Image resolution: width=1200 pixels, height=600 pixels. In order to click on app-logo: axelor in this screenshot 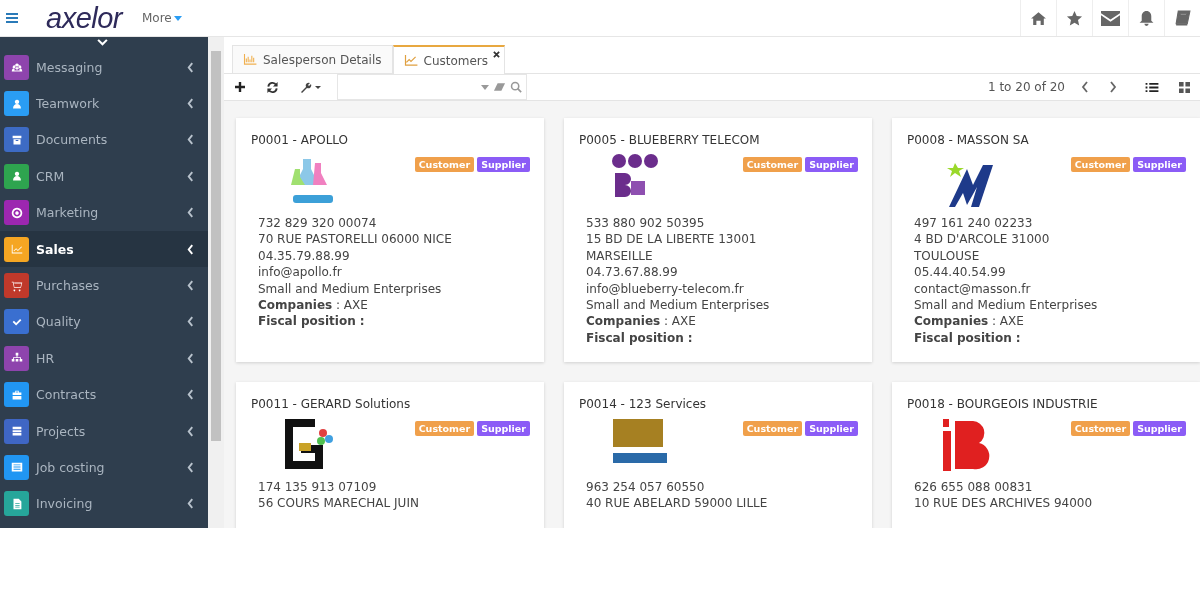, I will do `click(84, 18)`.